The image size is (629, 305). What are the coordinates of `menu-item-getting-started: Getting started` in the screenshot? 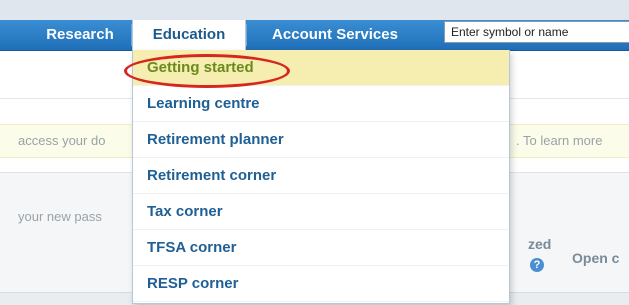 It's located at (321, 68).